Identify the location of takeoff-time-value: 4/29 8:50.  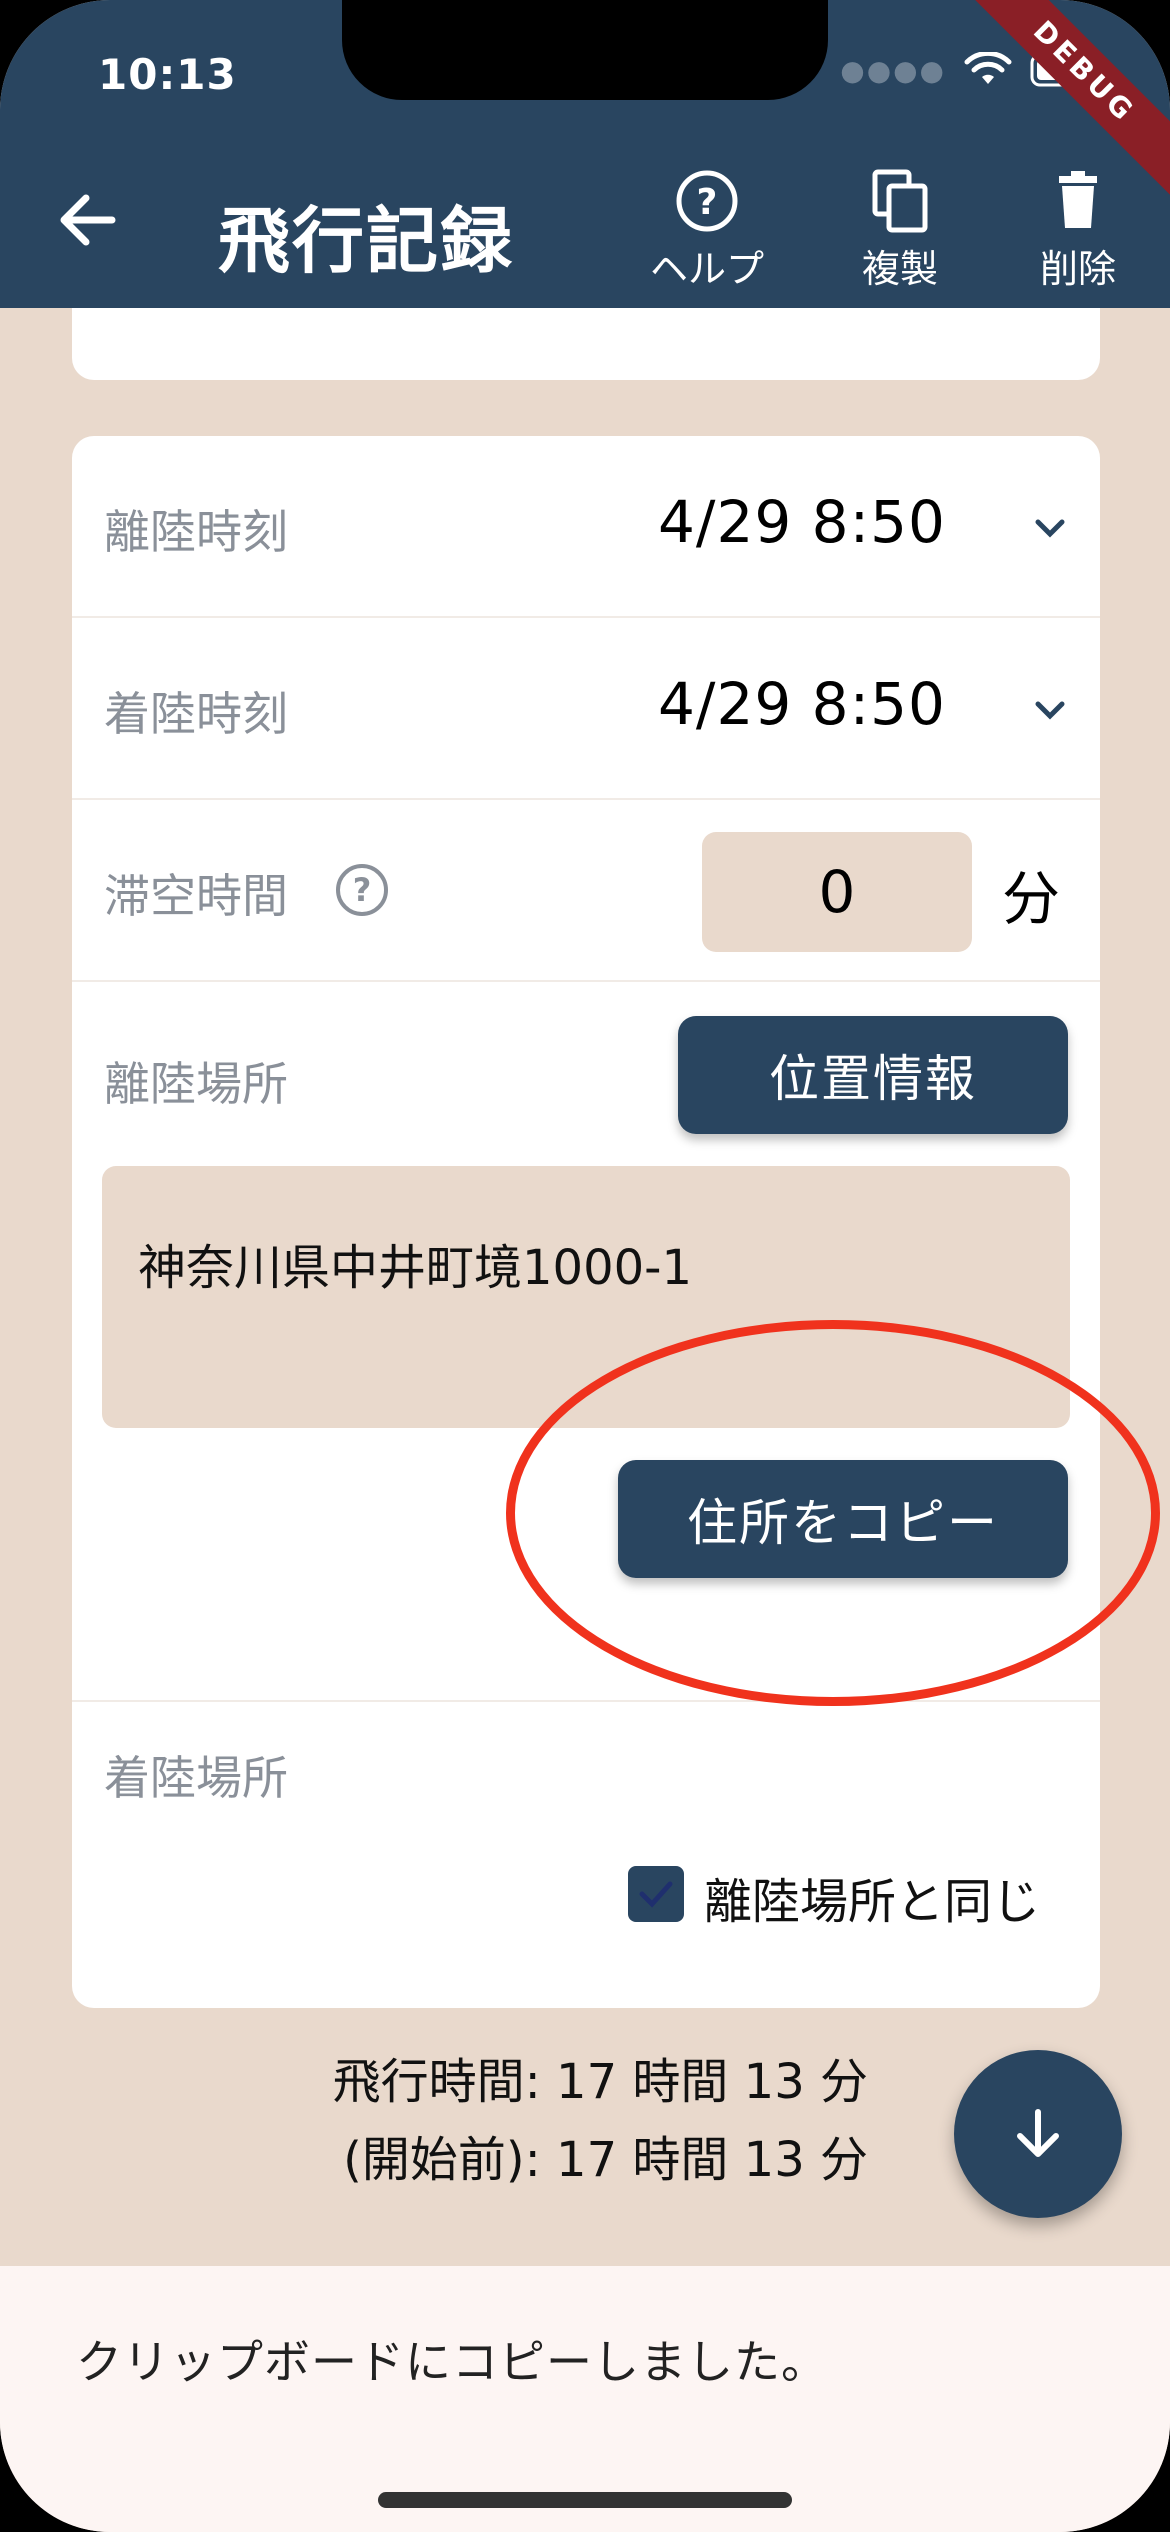
(802, 522).